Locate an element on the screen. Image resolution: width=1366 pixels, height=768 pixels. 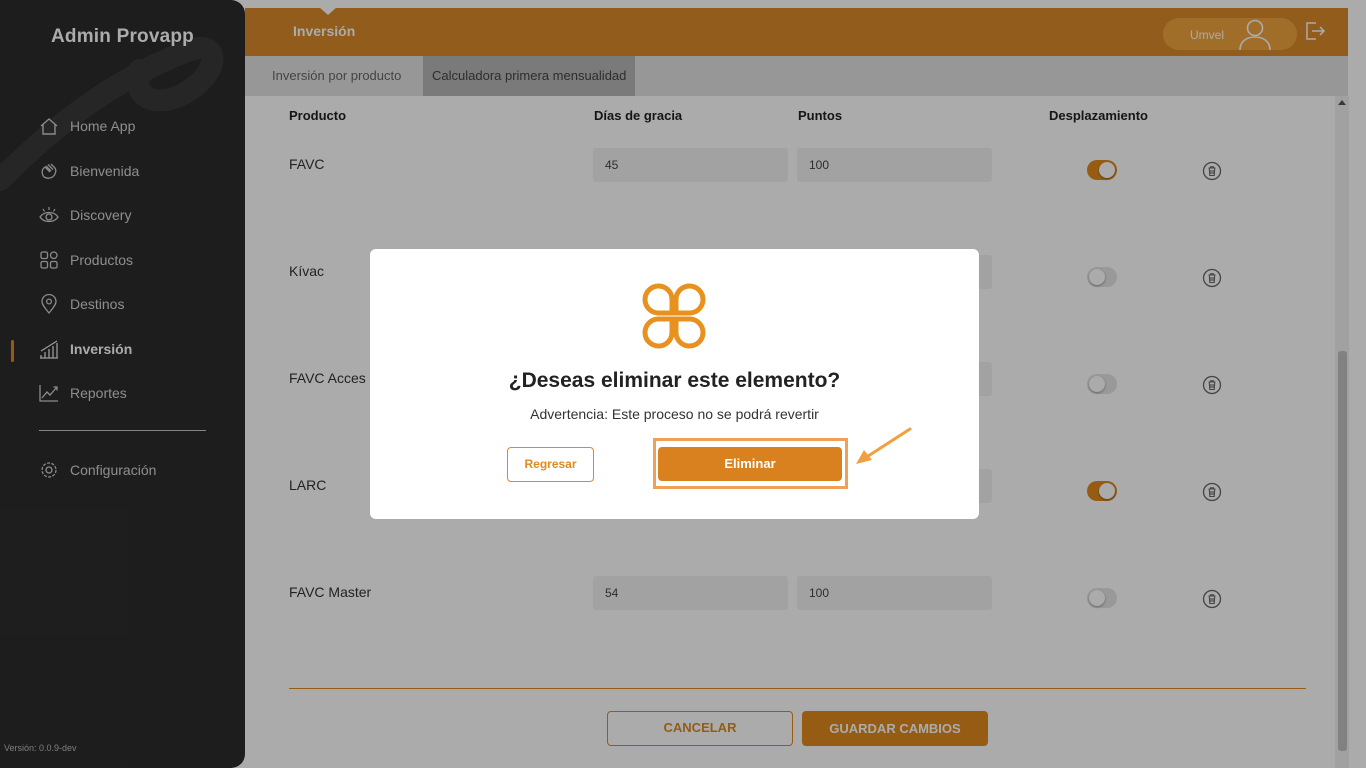
product-name: LARC is located at coordinates (308, 485).